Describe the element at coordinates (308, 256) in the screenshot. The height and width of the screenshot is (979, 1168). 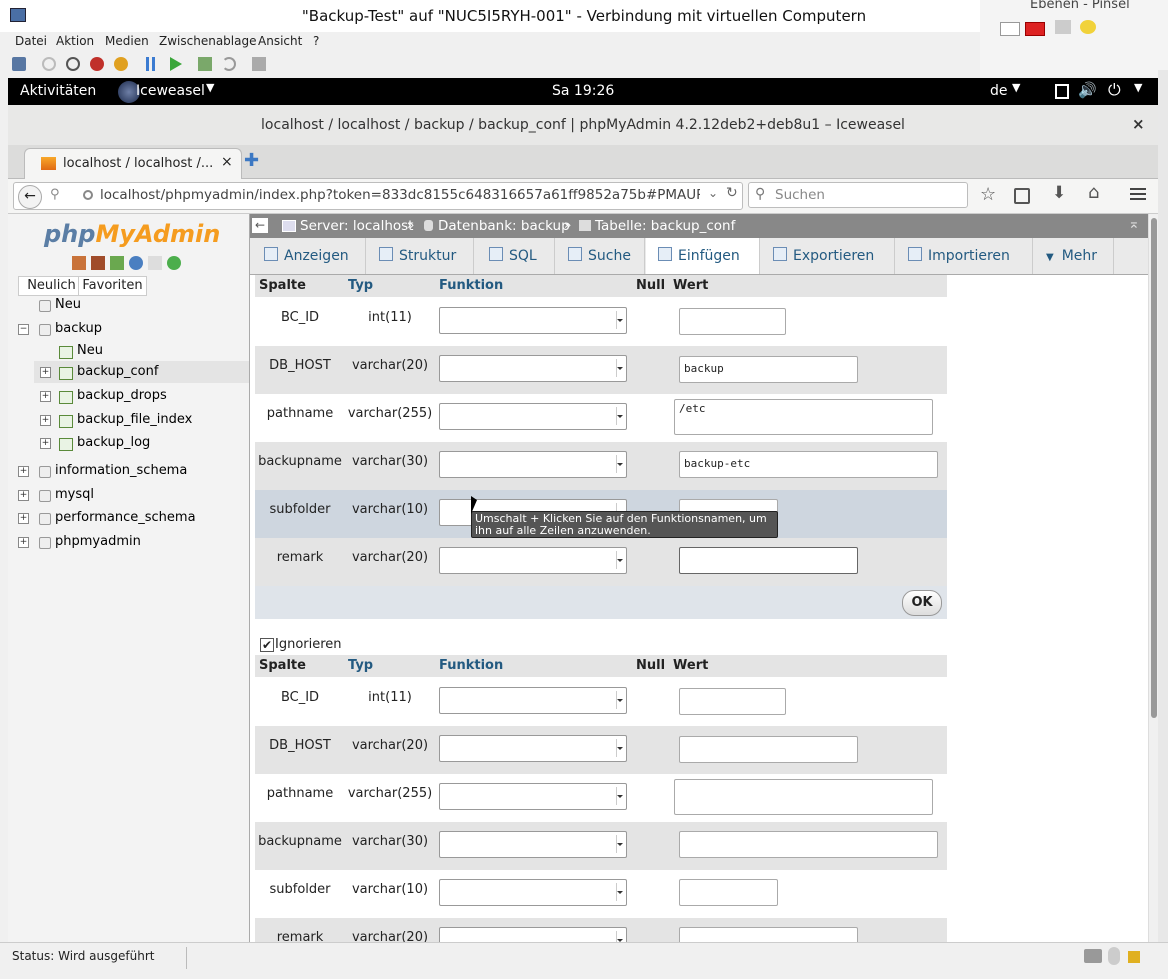
I see `tab-browse: Anzeigen` at that location.